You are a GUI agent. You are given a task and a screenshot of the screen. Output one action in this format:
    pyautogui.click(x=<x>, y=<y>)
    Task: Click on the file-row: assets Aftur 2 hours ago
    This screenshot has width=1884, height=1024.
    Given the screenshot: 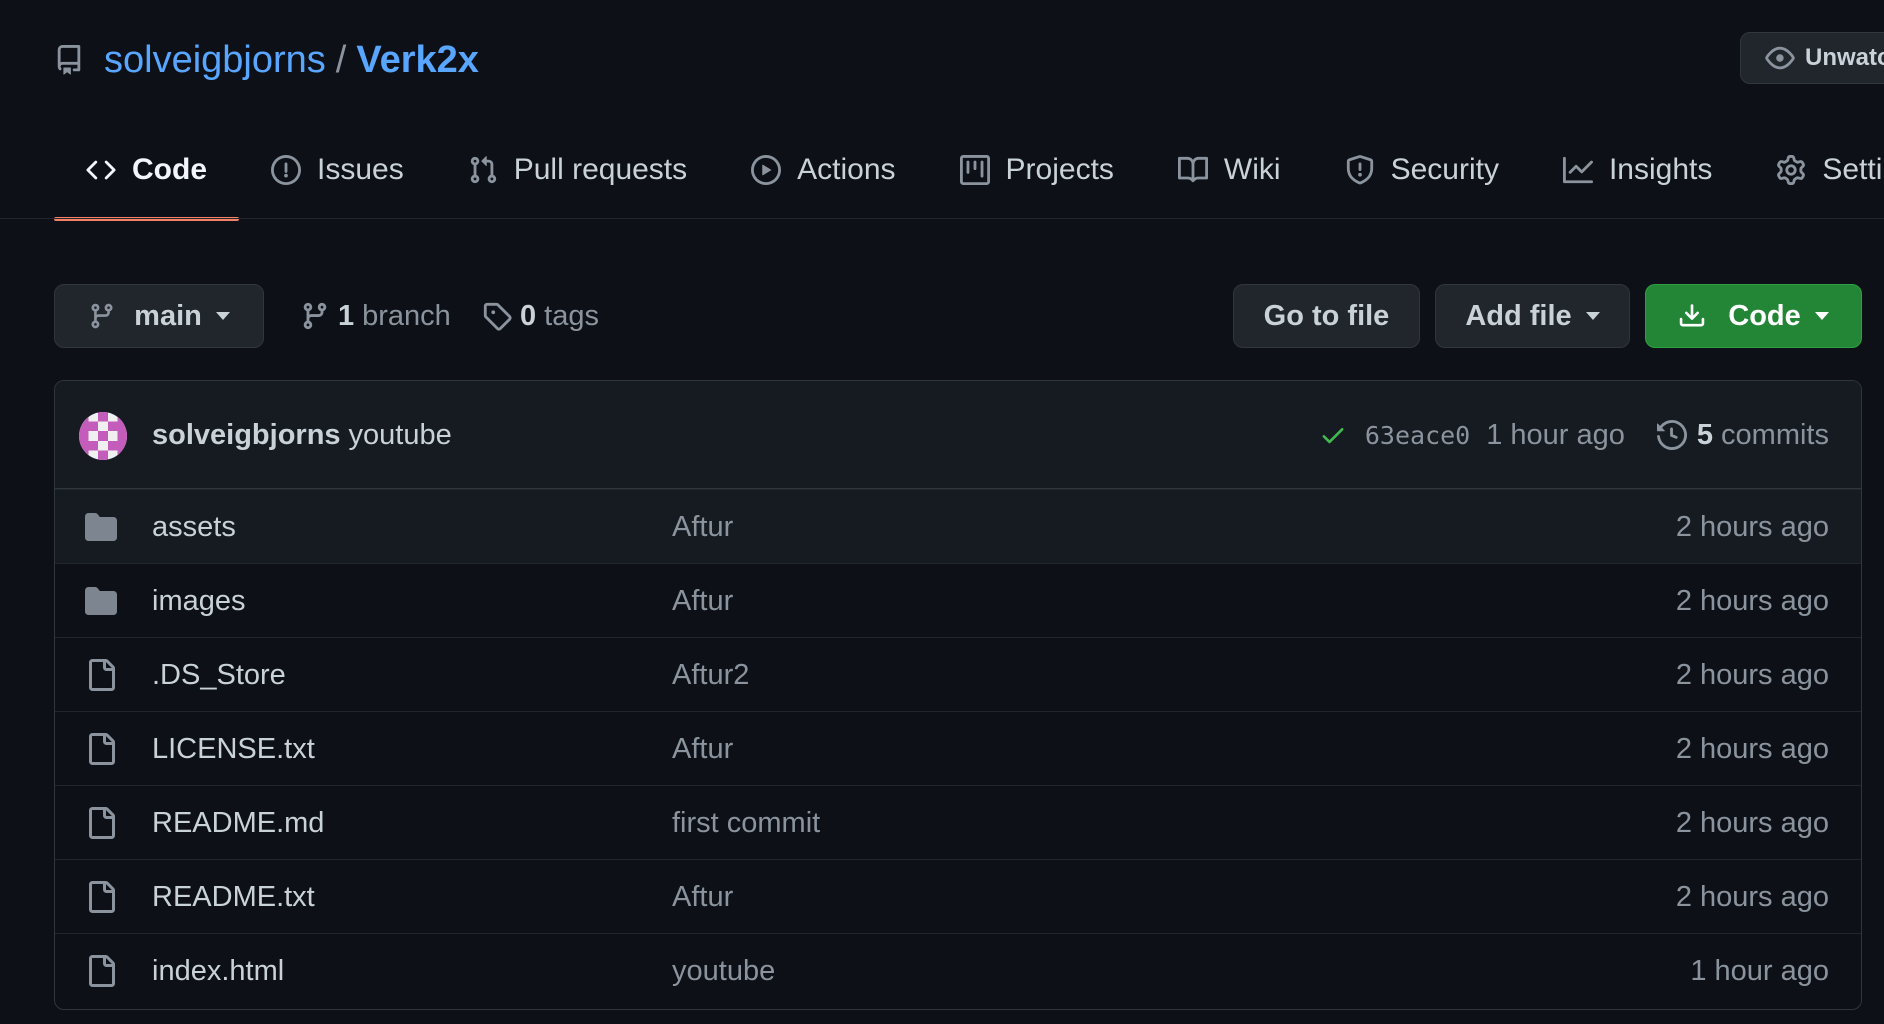 What is the action you would take?
    pyautogui.click(x=958, y=526)
    